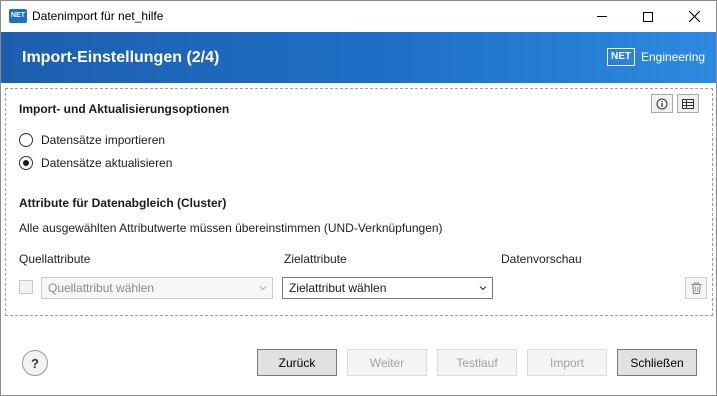 The height and width of the screenshot is (396, 717). What do you see at coordinates (35, 363) in the screenshot?
I see `help-button: ?` at bounding box center [35, 363].